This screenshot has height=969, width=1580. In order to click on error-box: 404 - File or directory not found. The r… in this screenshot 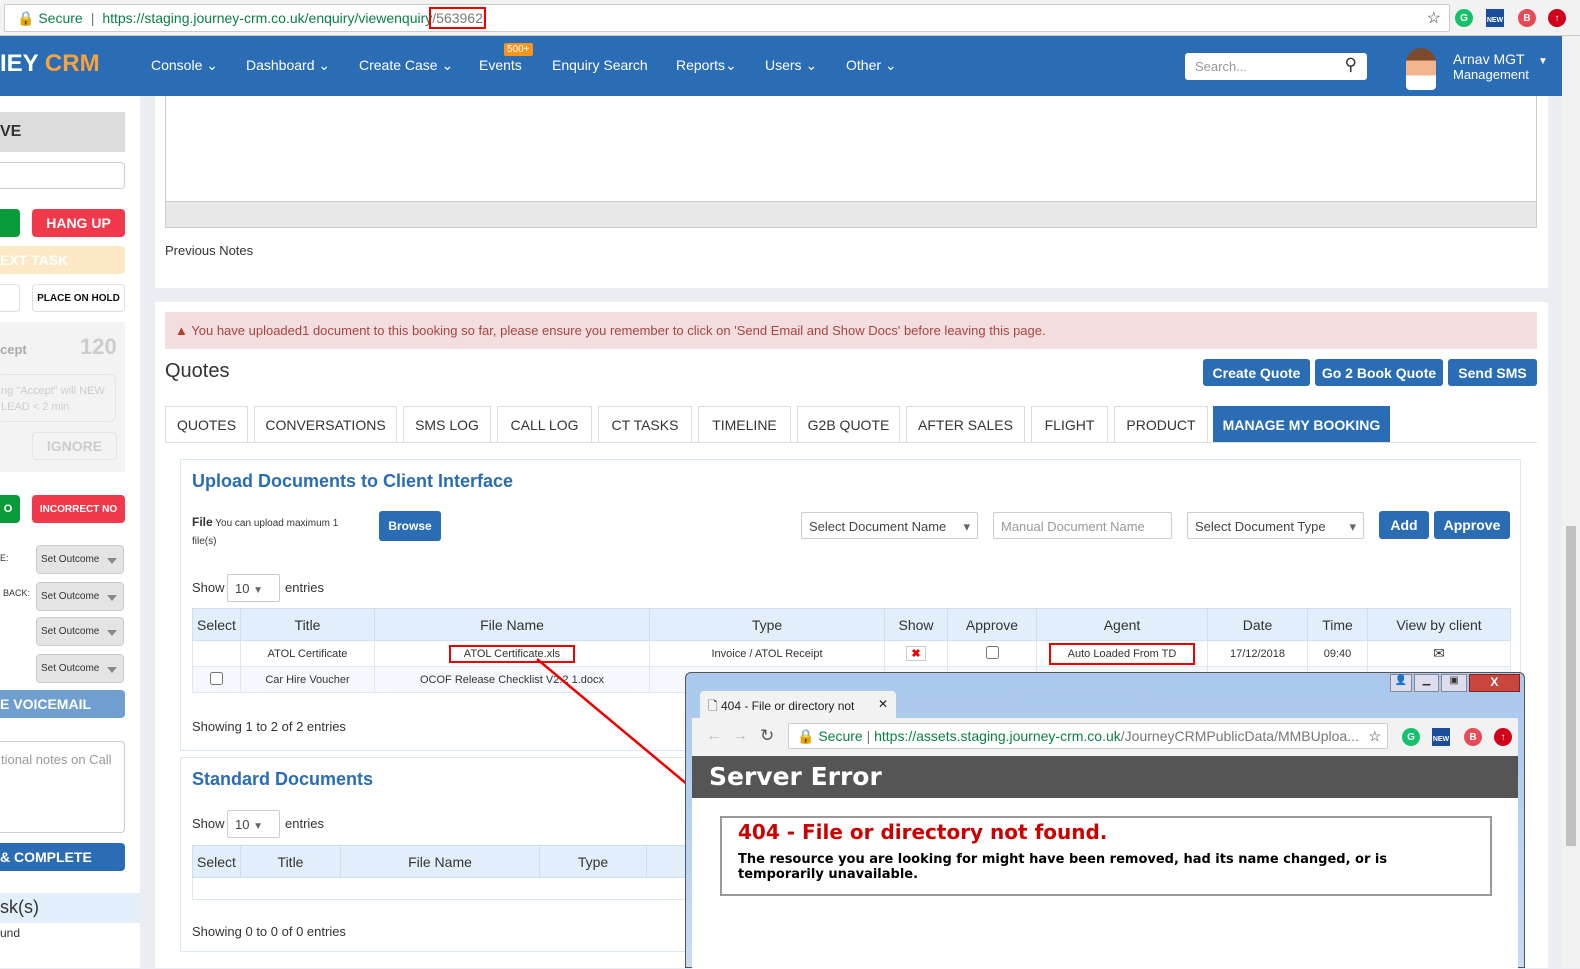, I will do `click(1106, 856)`.